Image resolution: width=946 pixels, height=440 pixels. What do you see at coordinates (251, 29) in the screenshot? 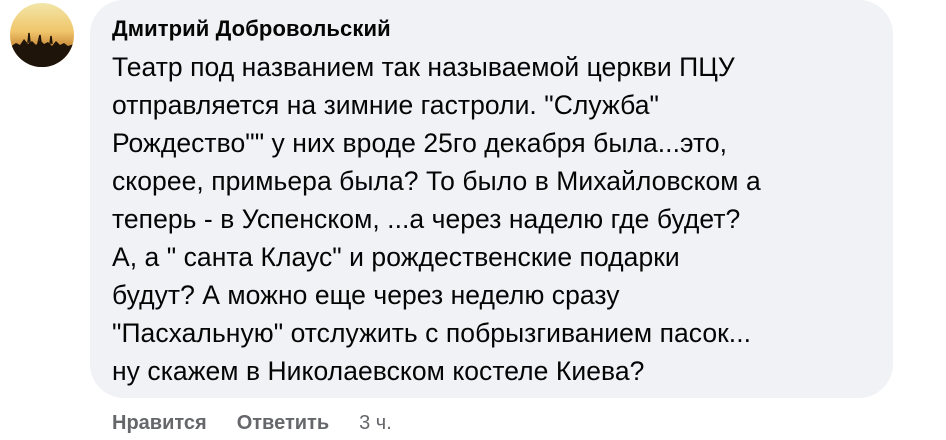
I see `author-name: Дмитрий Добровольский` at bounding box center [251, 29].